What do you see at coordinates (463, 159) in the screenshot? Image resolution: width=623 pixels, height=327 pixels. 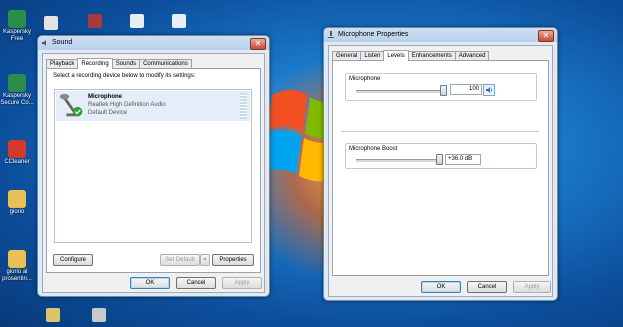 I see `boost-level-input: +36.0 dB` at bounding box center [463, 159].